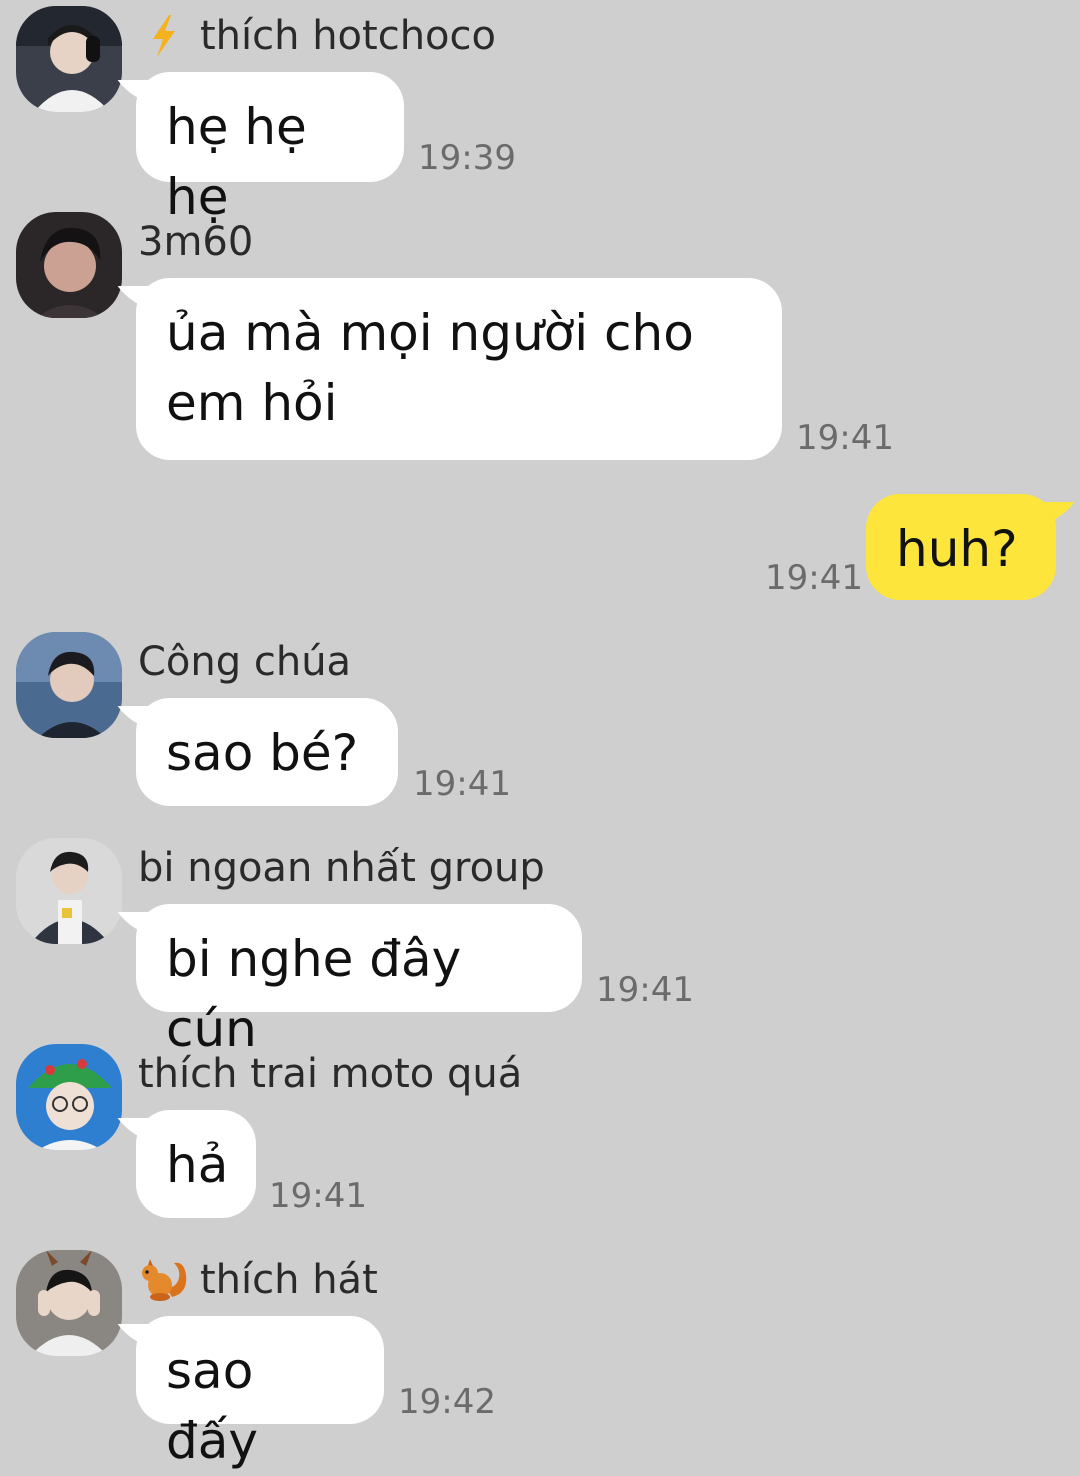 The image size is (1080, 1476). Describe the element at coordinates (212, 1406) in the screenshot. I see `message-text: sao đấy` at that location.